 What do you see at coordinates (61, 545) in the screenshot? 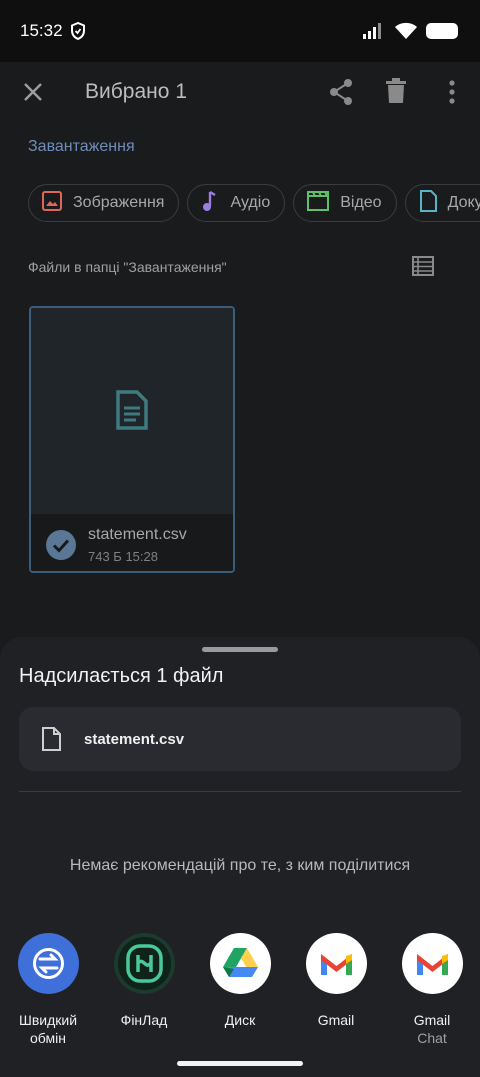
I see `check-icon` at bounding box center [61, 545].